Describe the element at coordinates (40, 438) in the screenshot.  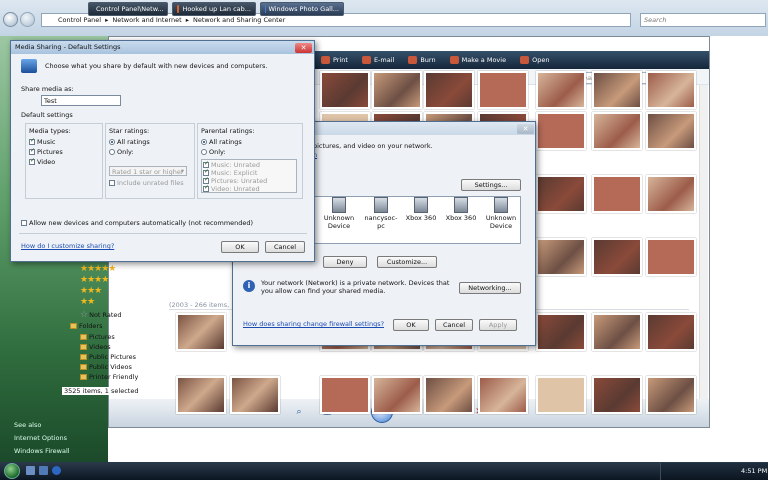
I see `internet-options-link: Internet Options` at that location.